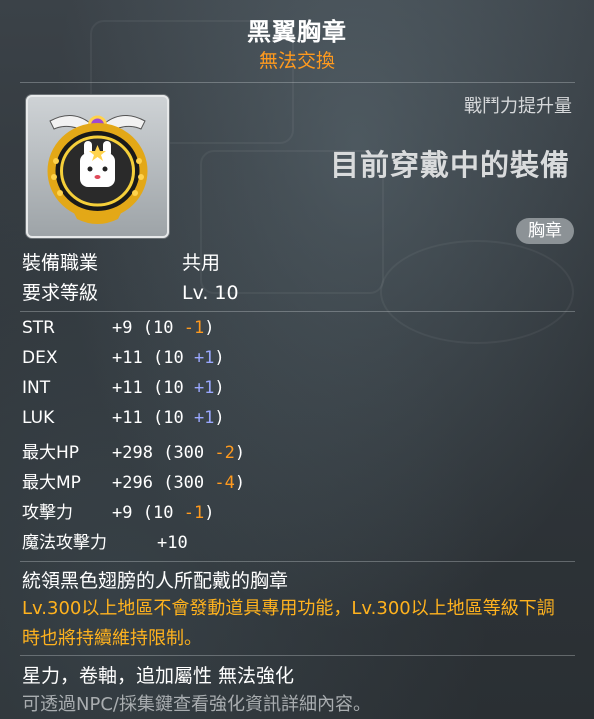 The image size is (594, 719). I want to click on stat-name: 魔法攻擊力, so click(64, 543).